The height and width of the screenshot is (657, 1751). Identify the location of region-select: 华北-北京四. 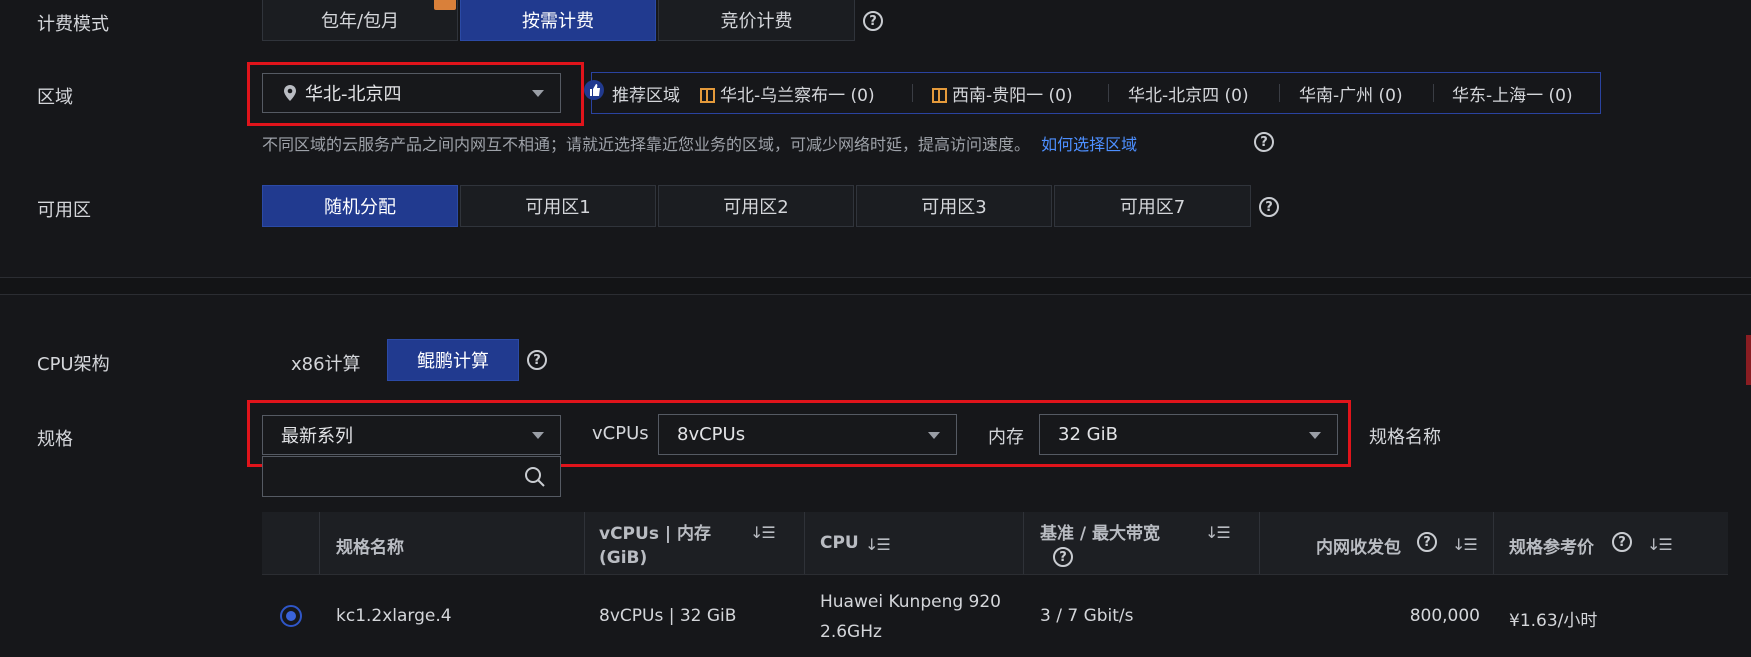
(411, 93).